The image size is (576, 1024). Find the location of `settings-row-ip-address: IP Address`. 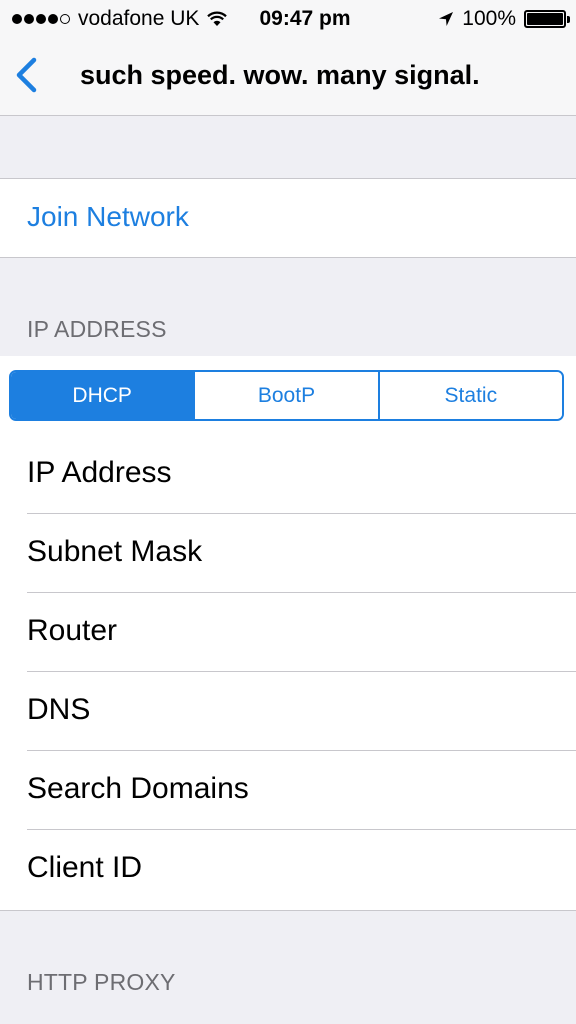

settings-row-ip-address: IP Address is located at coordinates (288, 474).